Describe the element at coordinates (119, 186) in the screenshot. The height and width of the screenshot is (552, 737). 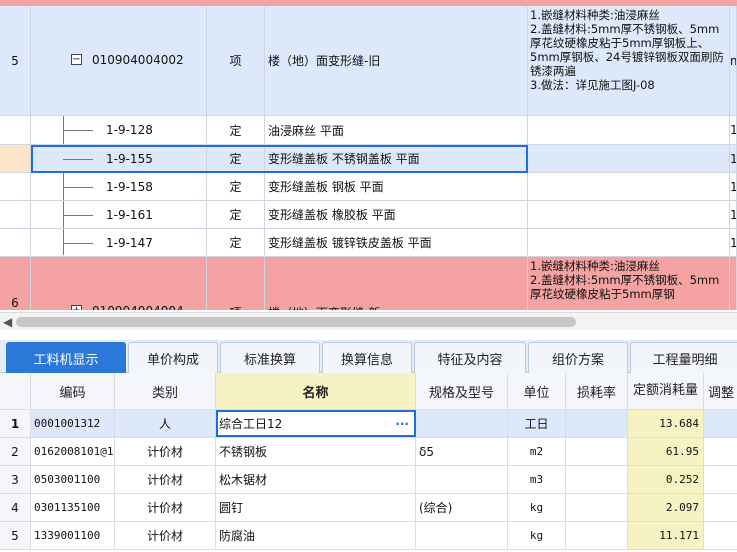
I see `item-code-cell: 1-9-158` at that location.